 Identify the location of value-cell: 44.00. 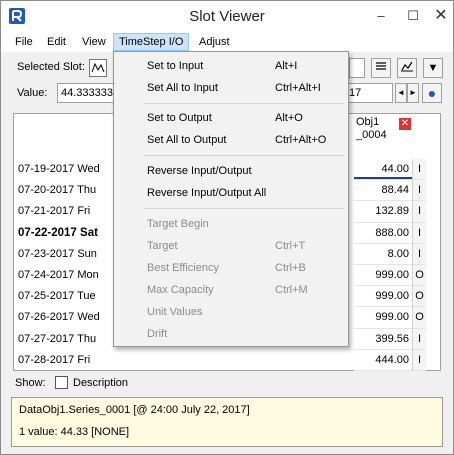
(383, 170).